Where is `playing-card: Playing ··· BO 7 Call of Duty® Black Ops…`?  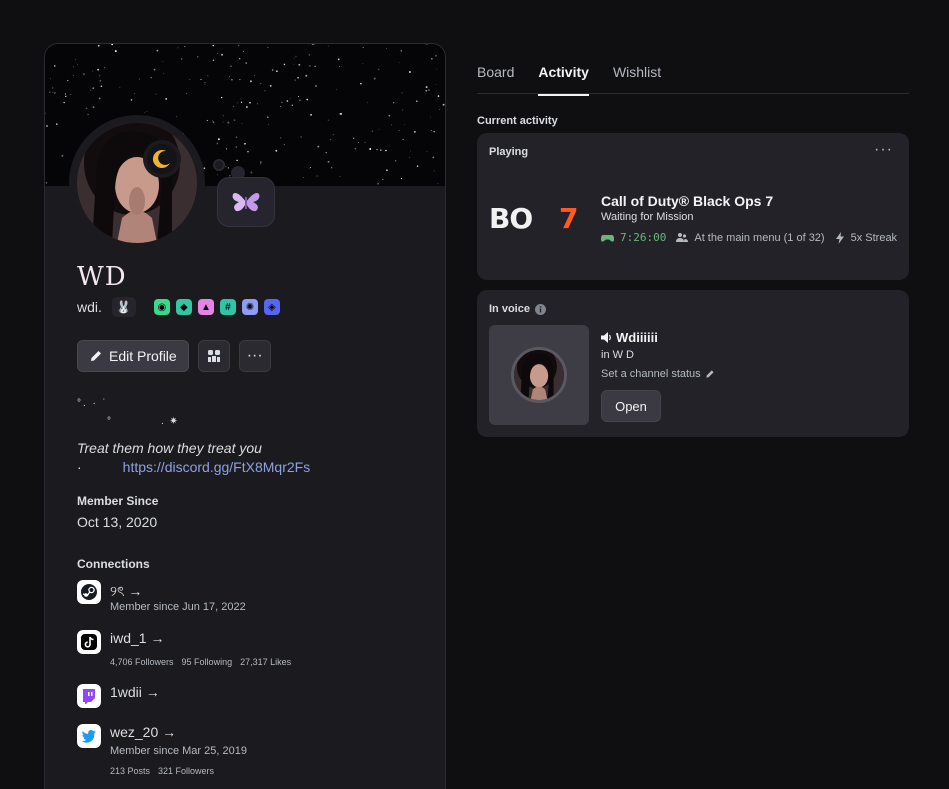 playing-card: Playing ··· BO 7 Call of Duty® Black Ops… is located at coordinates (693, 206).